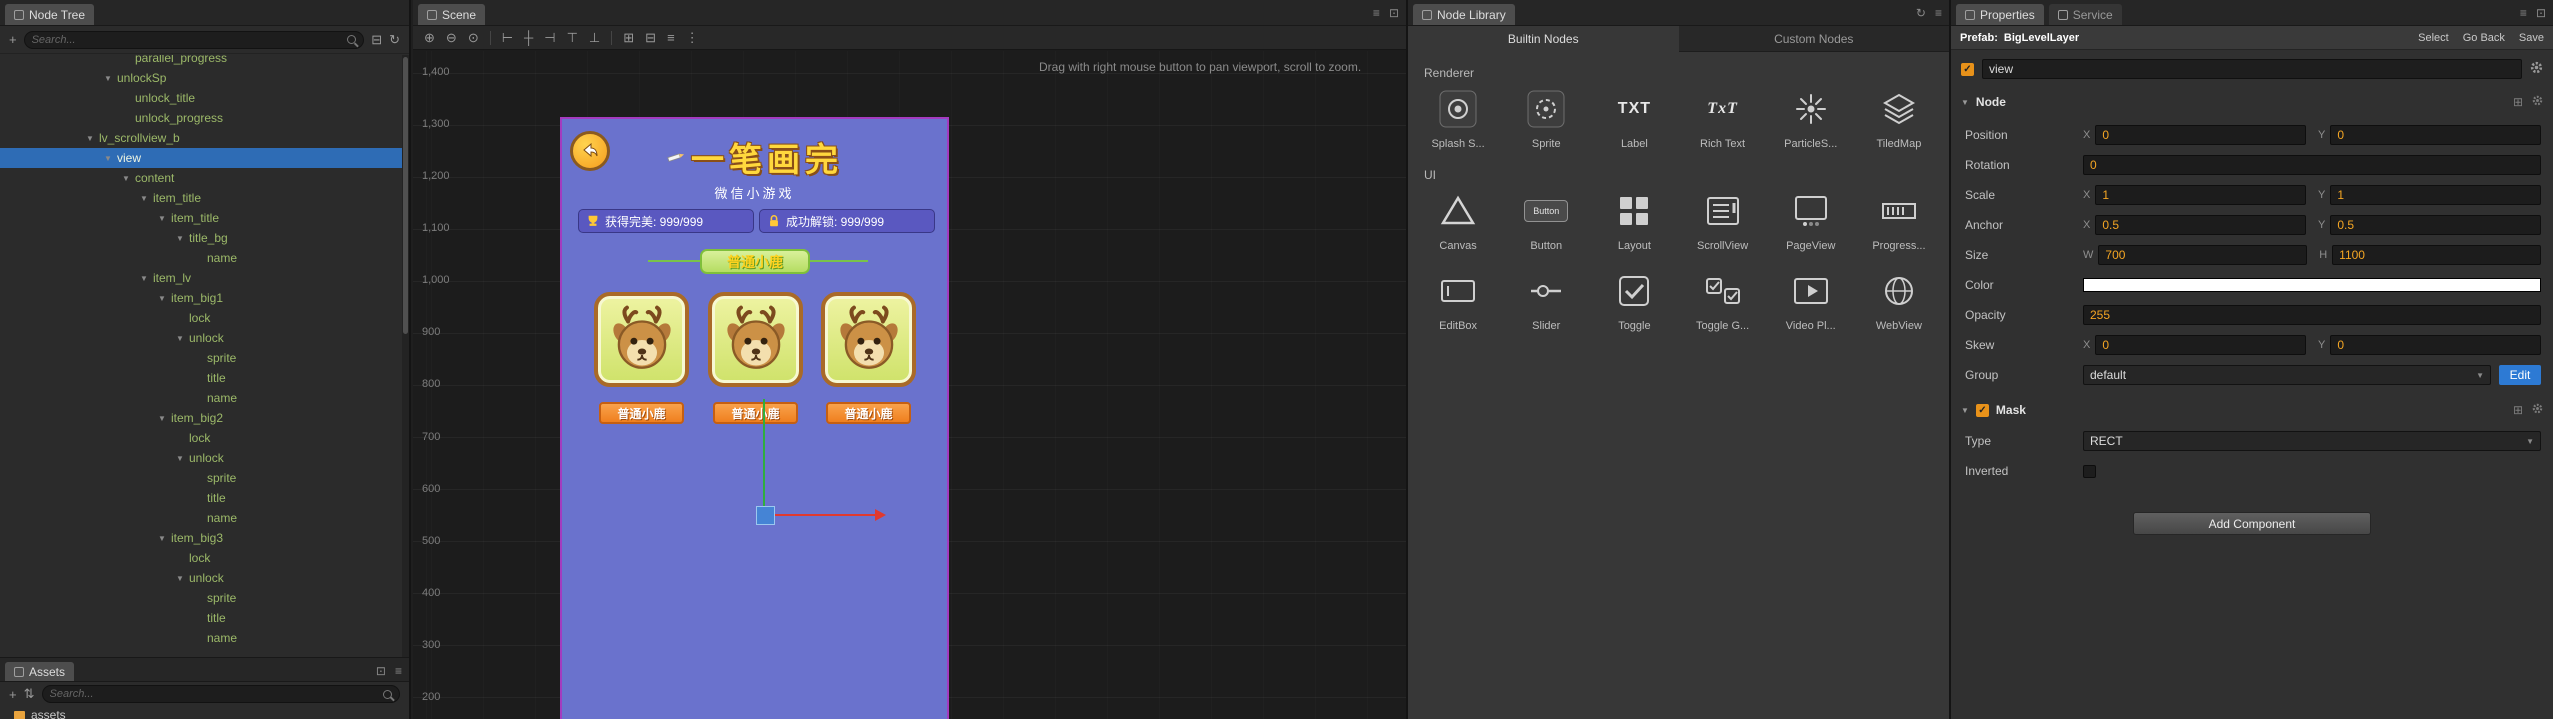 The height and width of the screenshot is (719, 2553). What do you see at coordinates (2531, 38) in the screenshot?
I see `prefab-save-button: Save` at bounding box center [2531, 38].